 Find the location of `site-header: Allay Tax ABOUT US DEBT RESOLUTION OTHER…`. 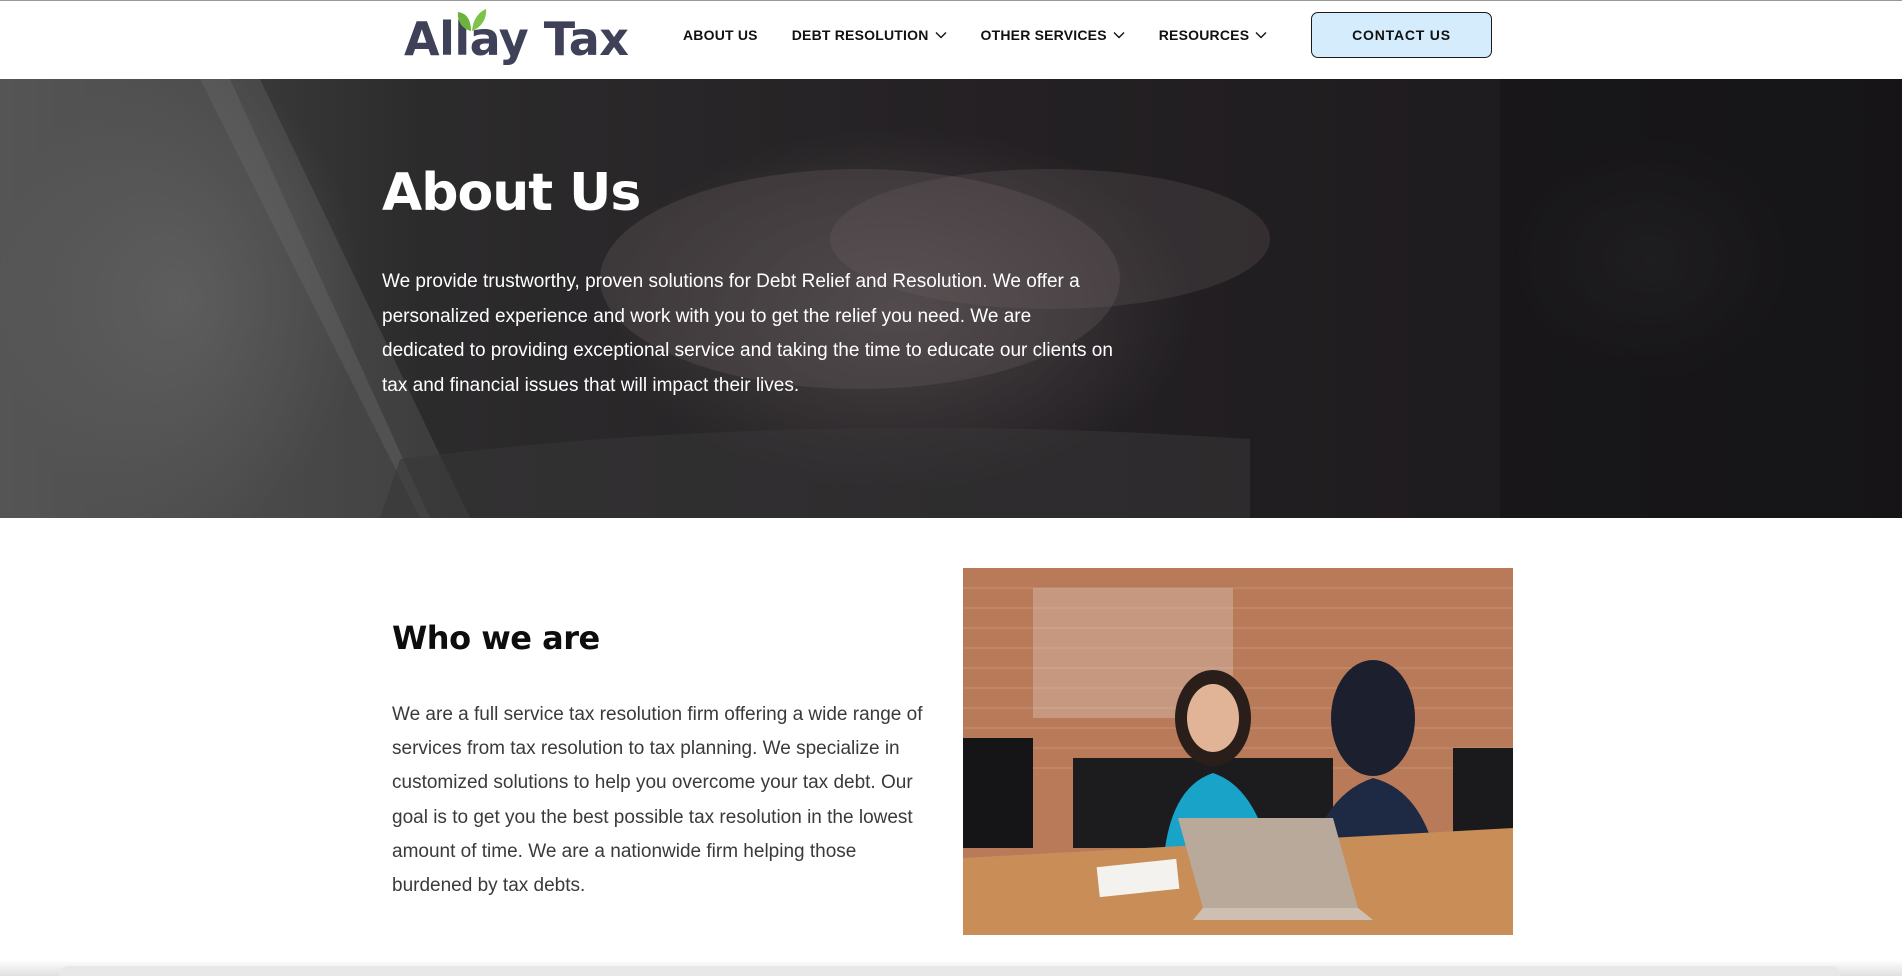

site-header: Allay Tax ABOUT US DEBT RESOLUTION OTHER… is located at coordinates (951, 39).